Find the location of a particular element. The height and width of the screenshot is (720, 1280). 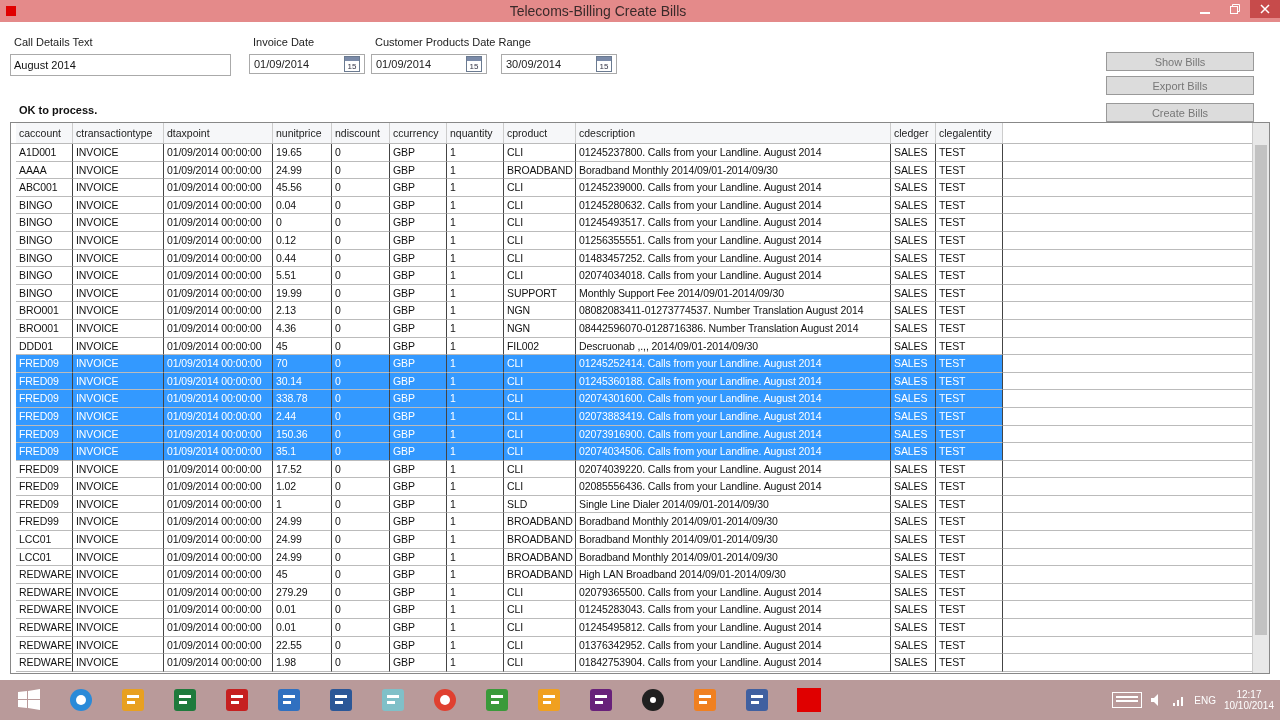

table-cell: BINGO is located at coordinates (44, 223).